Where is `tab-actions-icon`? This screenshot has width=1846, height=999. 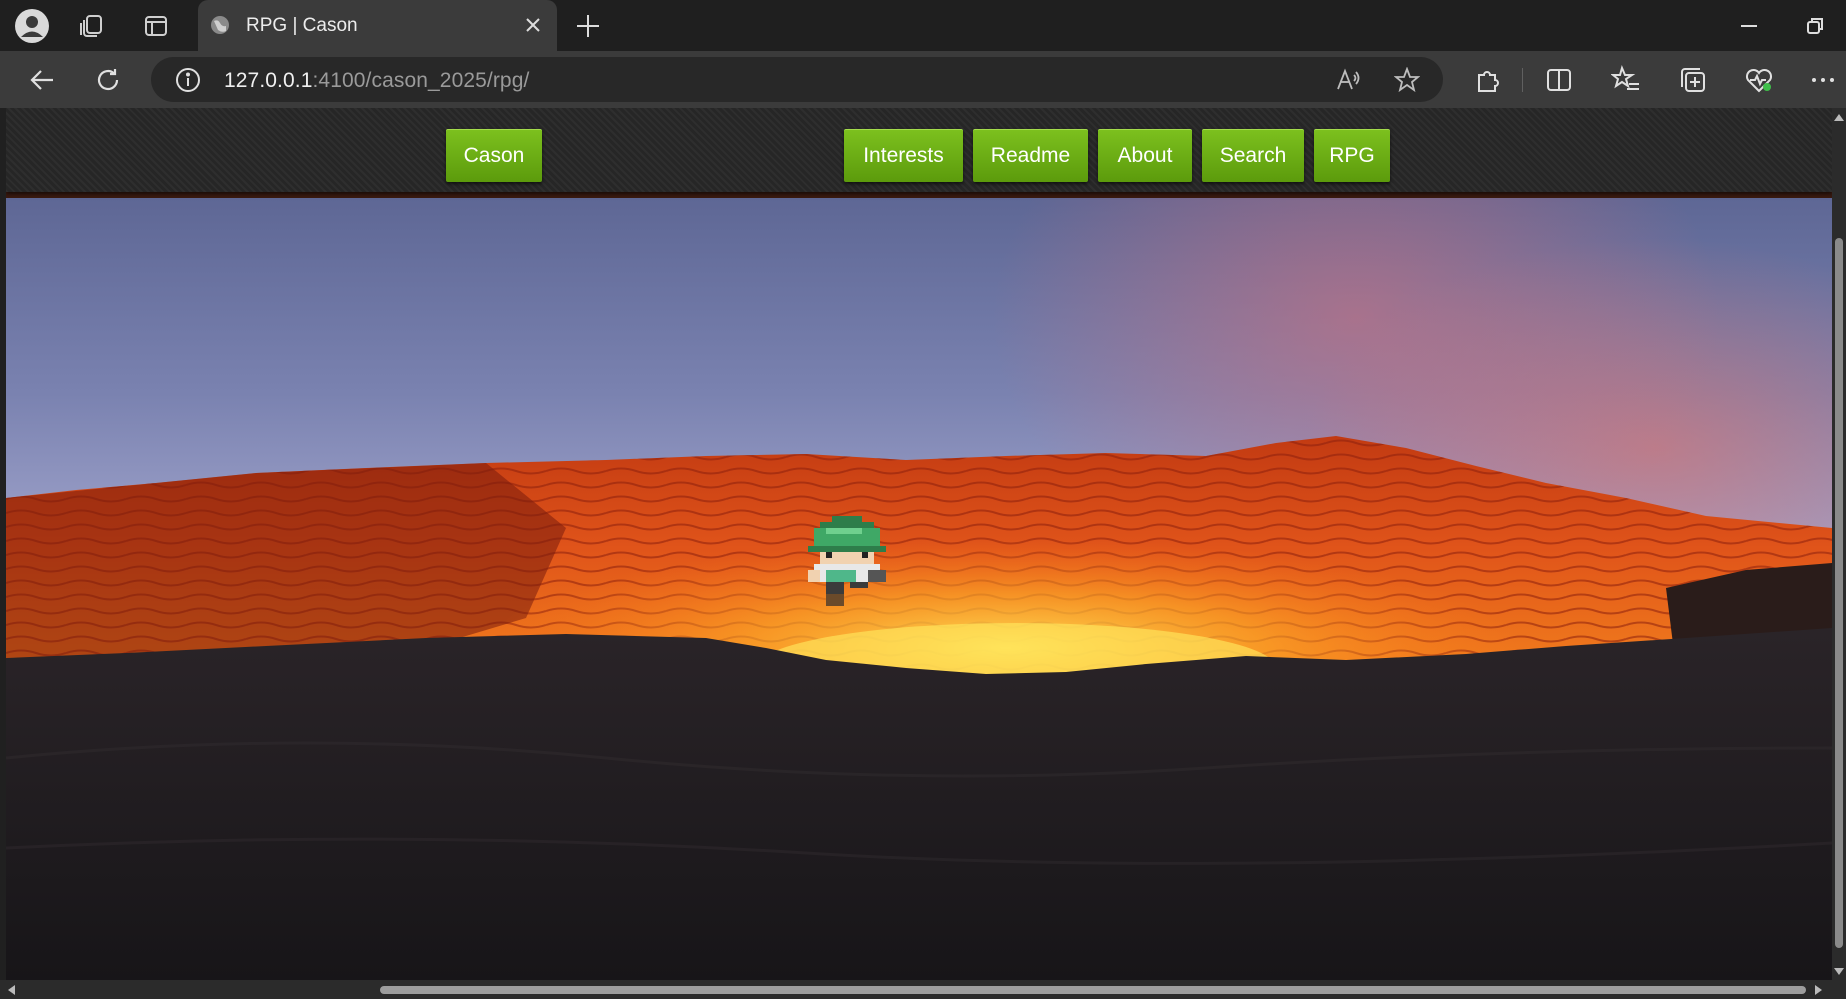
tab-actions-icon is located at coordinates (156, 26).